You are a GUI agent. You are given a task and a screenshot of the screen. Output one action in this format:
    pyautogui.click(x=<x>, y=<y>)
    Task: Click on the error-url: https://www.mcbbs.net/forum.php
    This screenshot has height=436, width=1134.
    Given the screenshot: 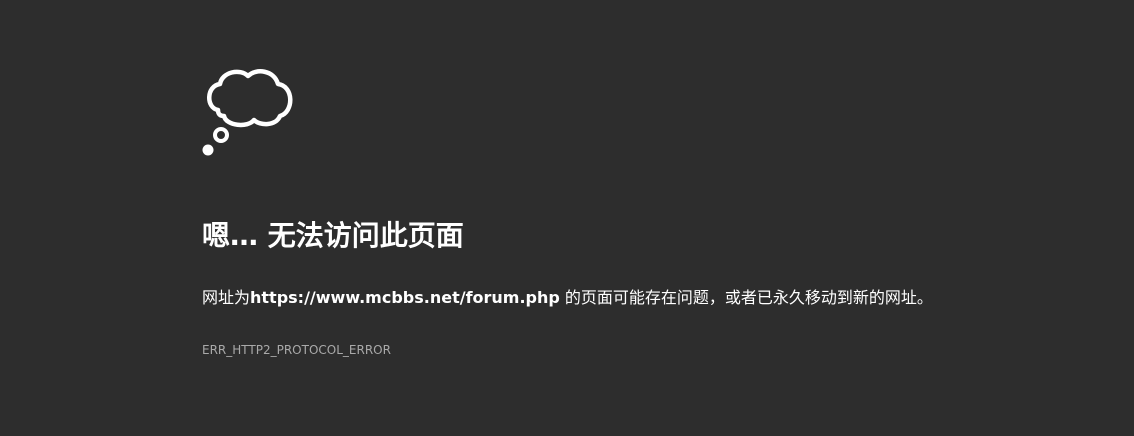 What is the action you would take?
    pyautogui.click(x=405, y=297)
    